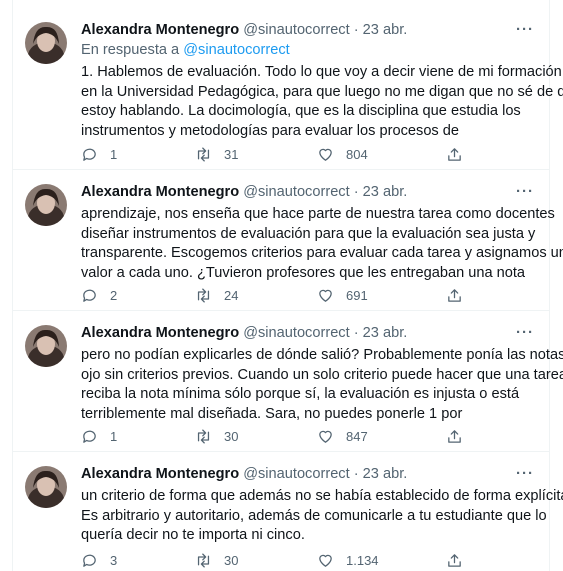 This screenshot has height=571, width=563. What do you see at coordinates (357, 295) in the screenshot?
I see `like-count: 691` at bounding box center [357, 295].